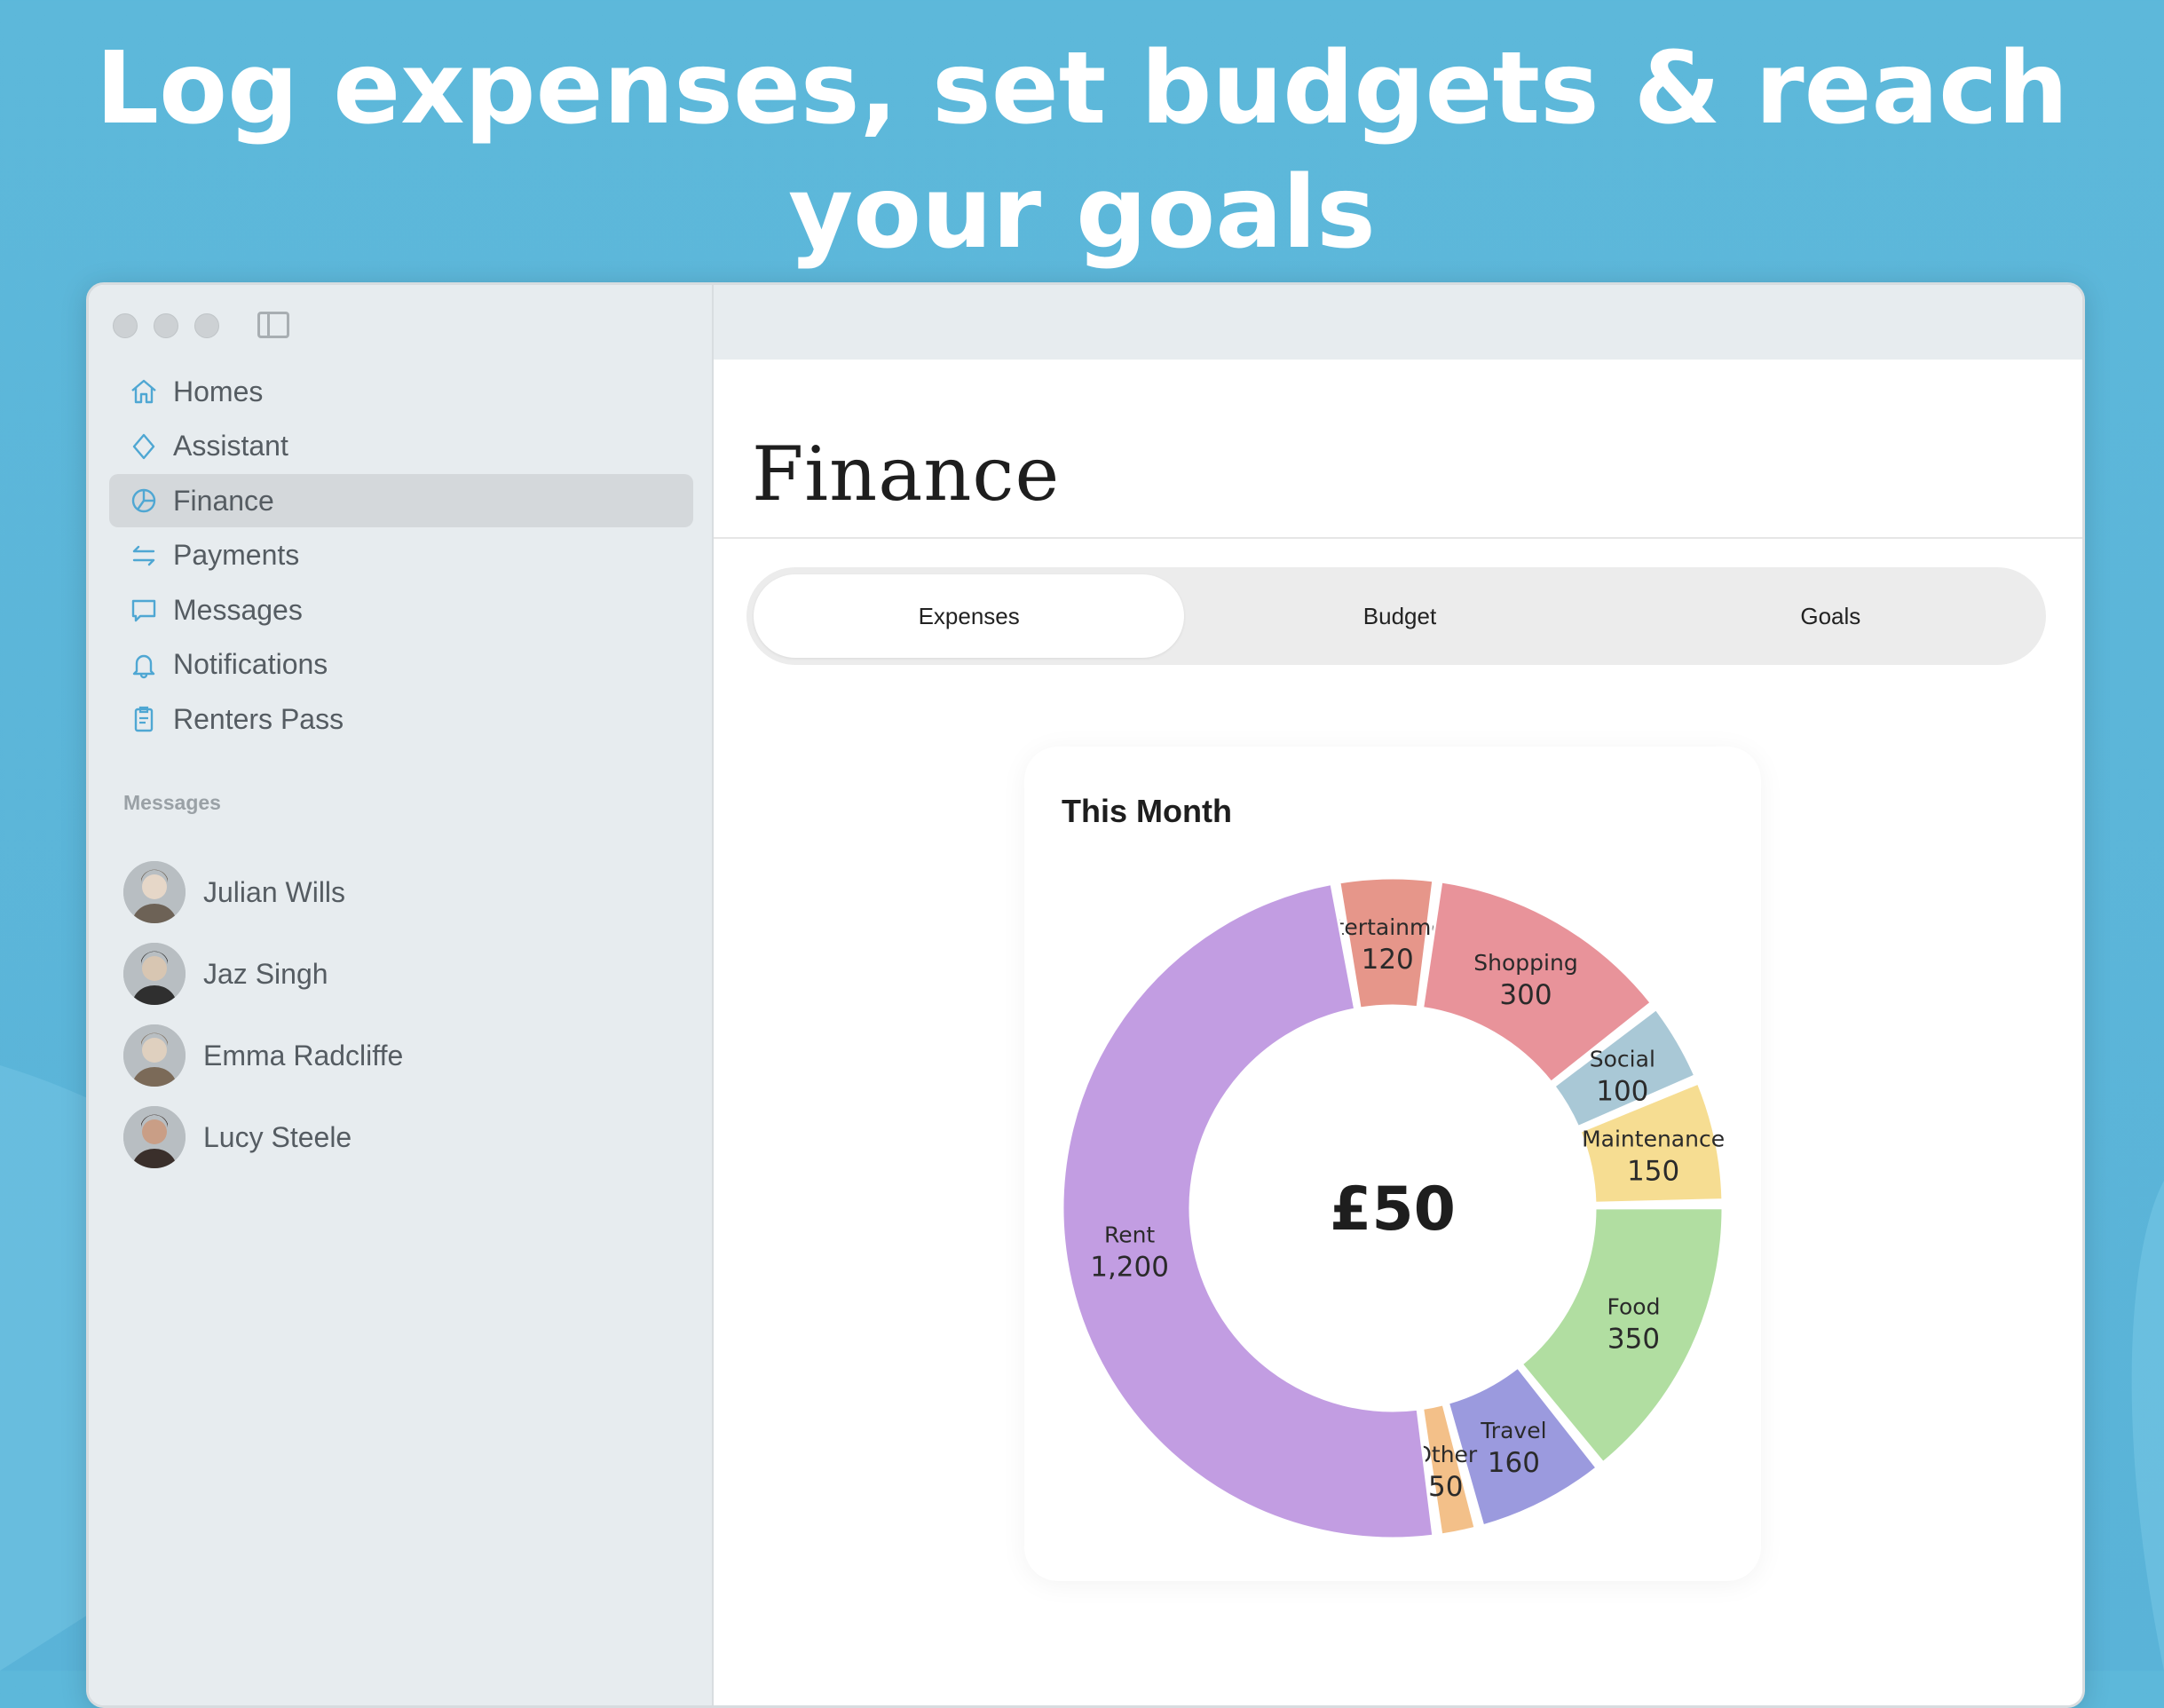 This screenshot has height=1708, width=2164. Describe the element at coordinates (206, 325) in the screenshot. I see `zoom-window-button` at that location.